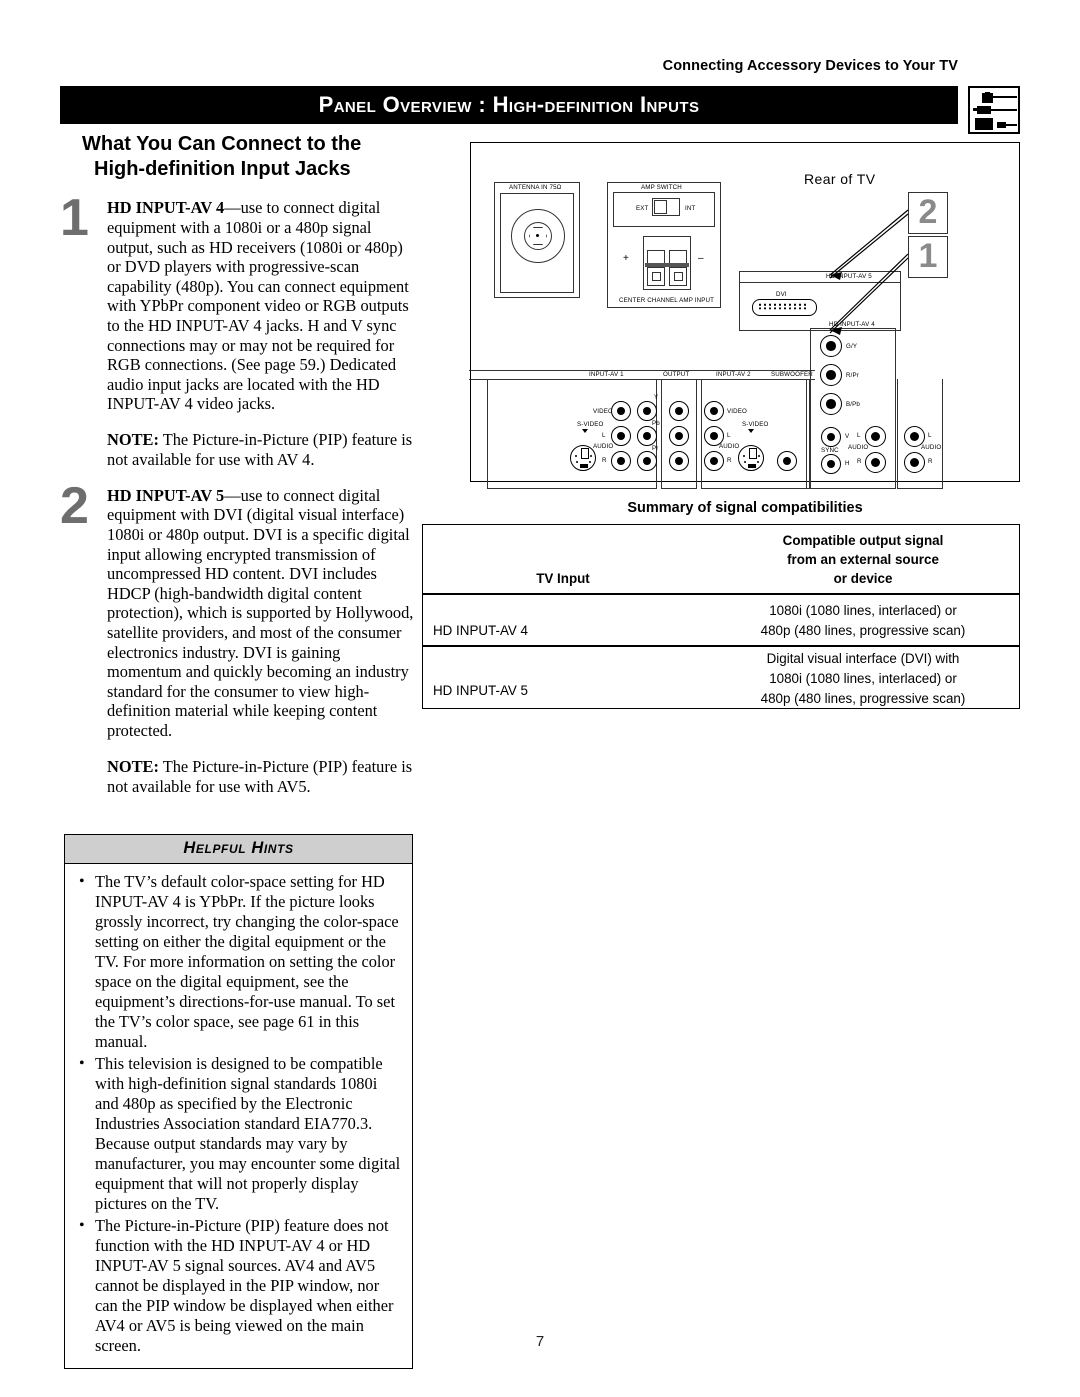 This screenshot has width=1080, height=1397. I want to click on av1-svideo-label: S-VIDEO, so click(590, 424).